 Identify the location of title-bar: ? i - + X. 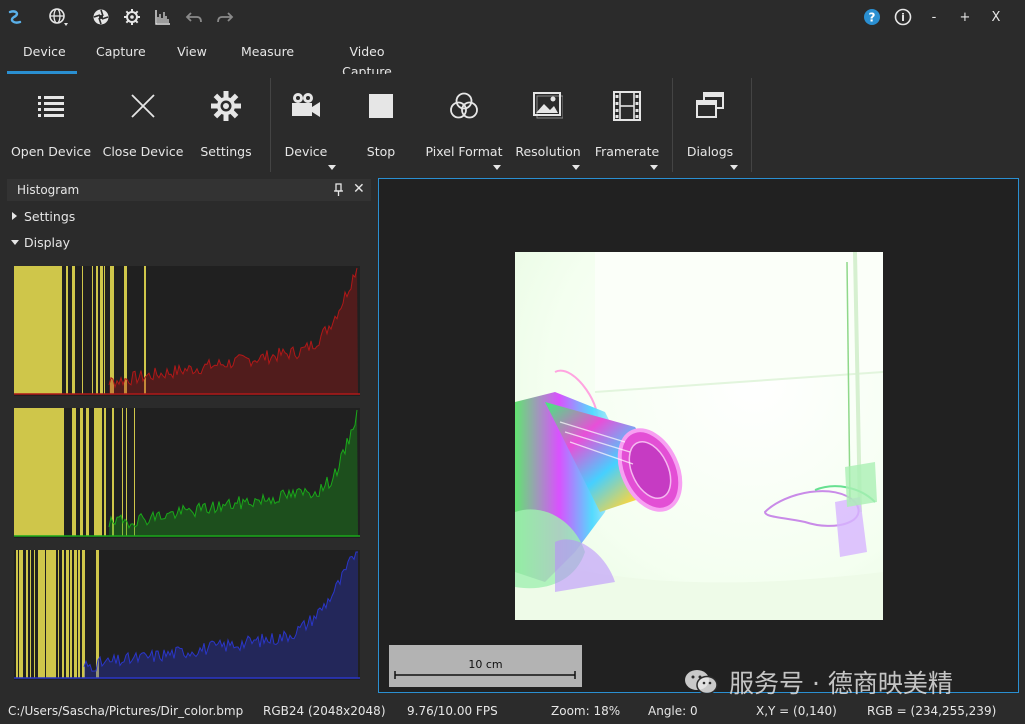
(512, 17).